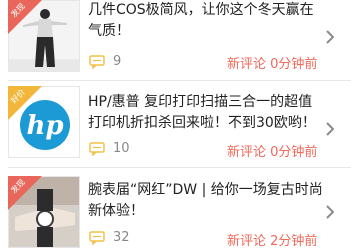 This screenshot has height=250, width=351. I want to click on article-title: 几件COS极简风，让你这个冬天赢在气质！, so click(205, 21).